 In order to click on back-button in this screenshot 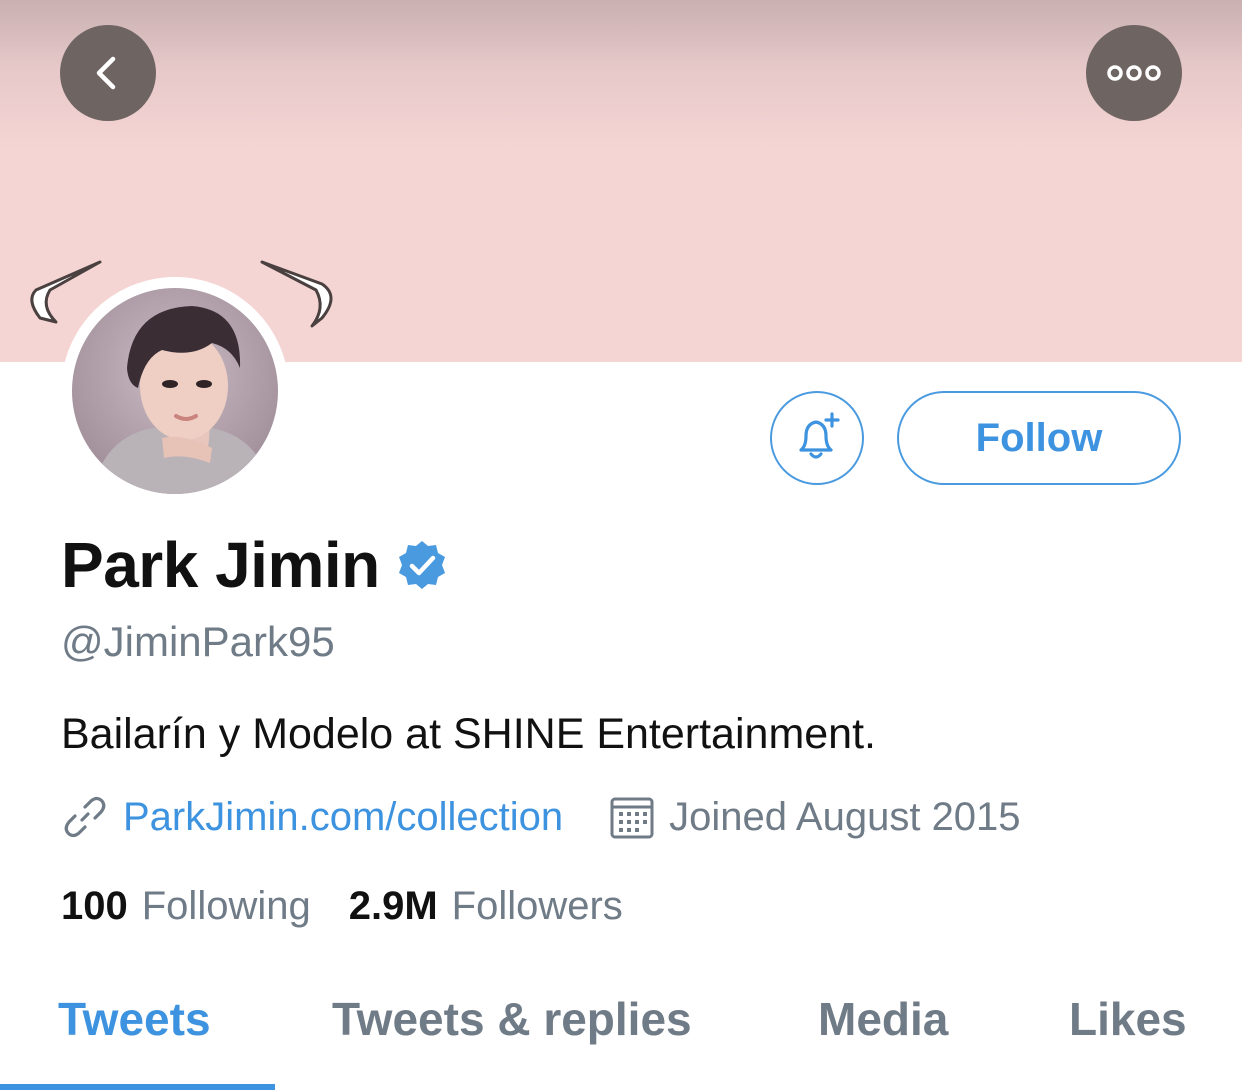, I will do `click(108, 73)`.